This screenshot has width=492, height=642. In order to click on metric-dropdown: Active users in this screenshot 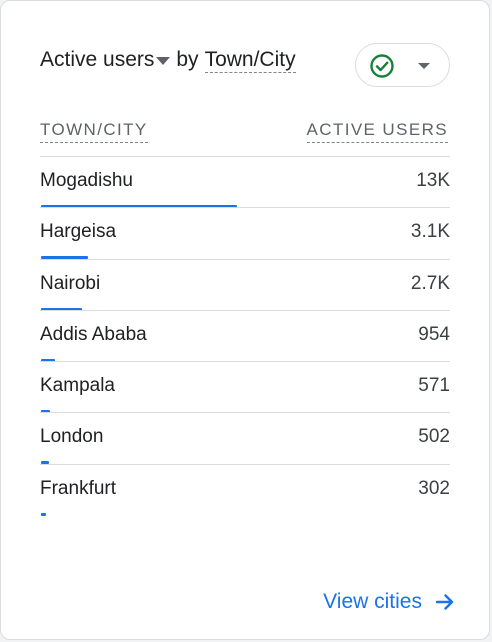, I will do `click(108, 60)`.